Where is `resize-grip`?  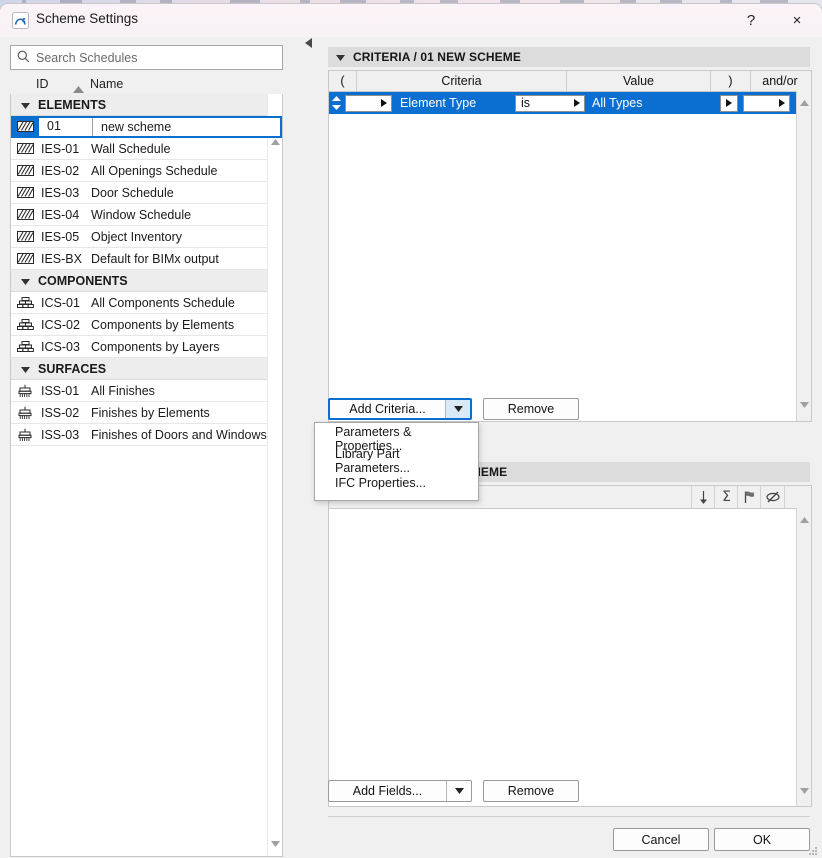
resize-grip is located at coordinates (813, 850).